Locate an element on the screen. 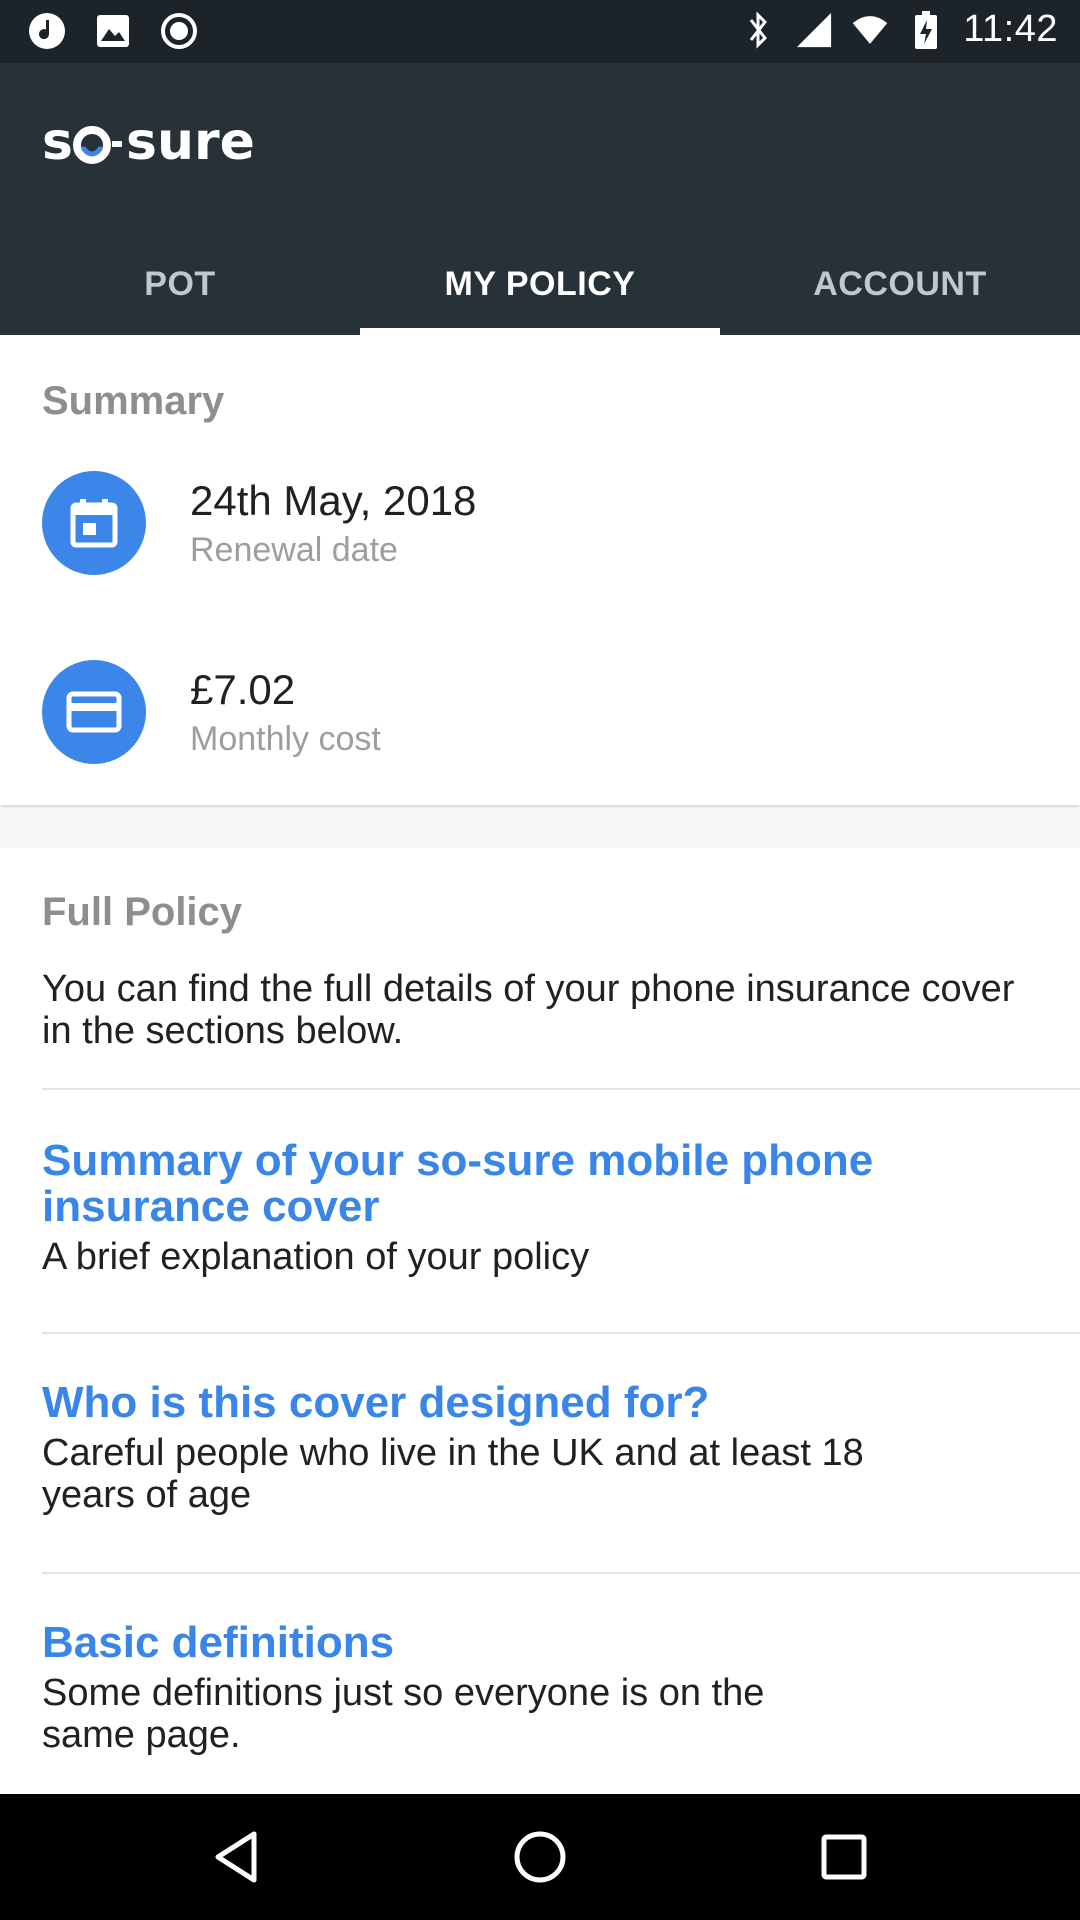  policy-section-title: Basic definitions is located at coordinates (522, 1643).